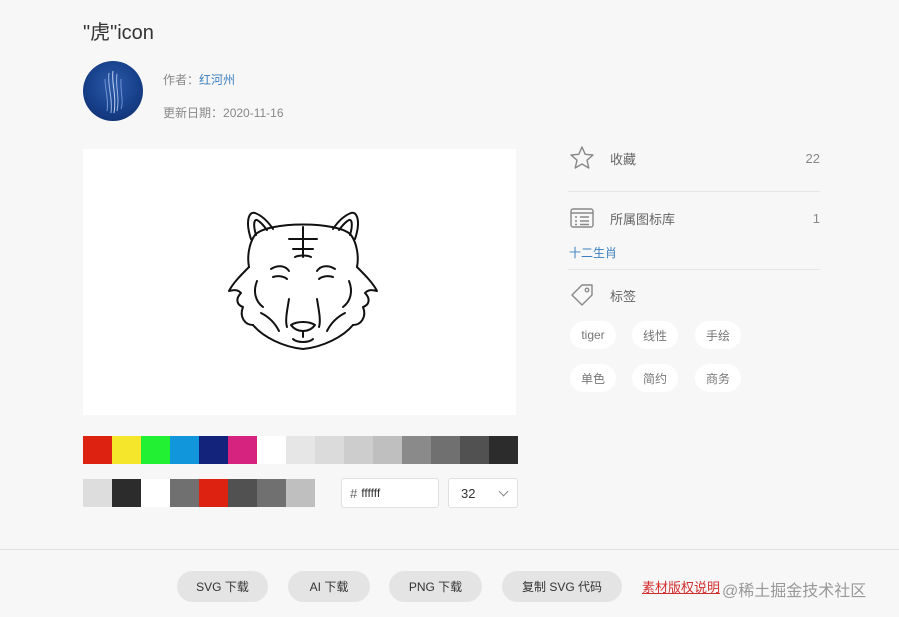 The height and width of the screenshot is (617, 899). Describe the element at coordinates (655, 335) in the screenshot. I see `tag-chip: 线性` at that location.